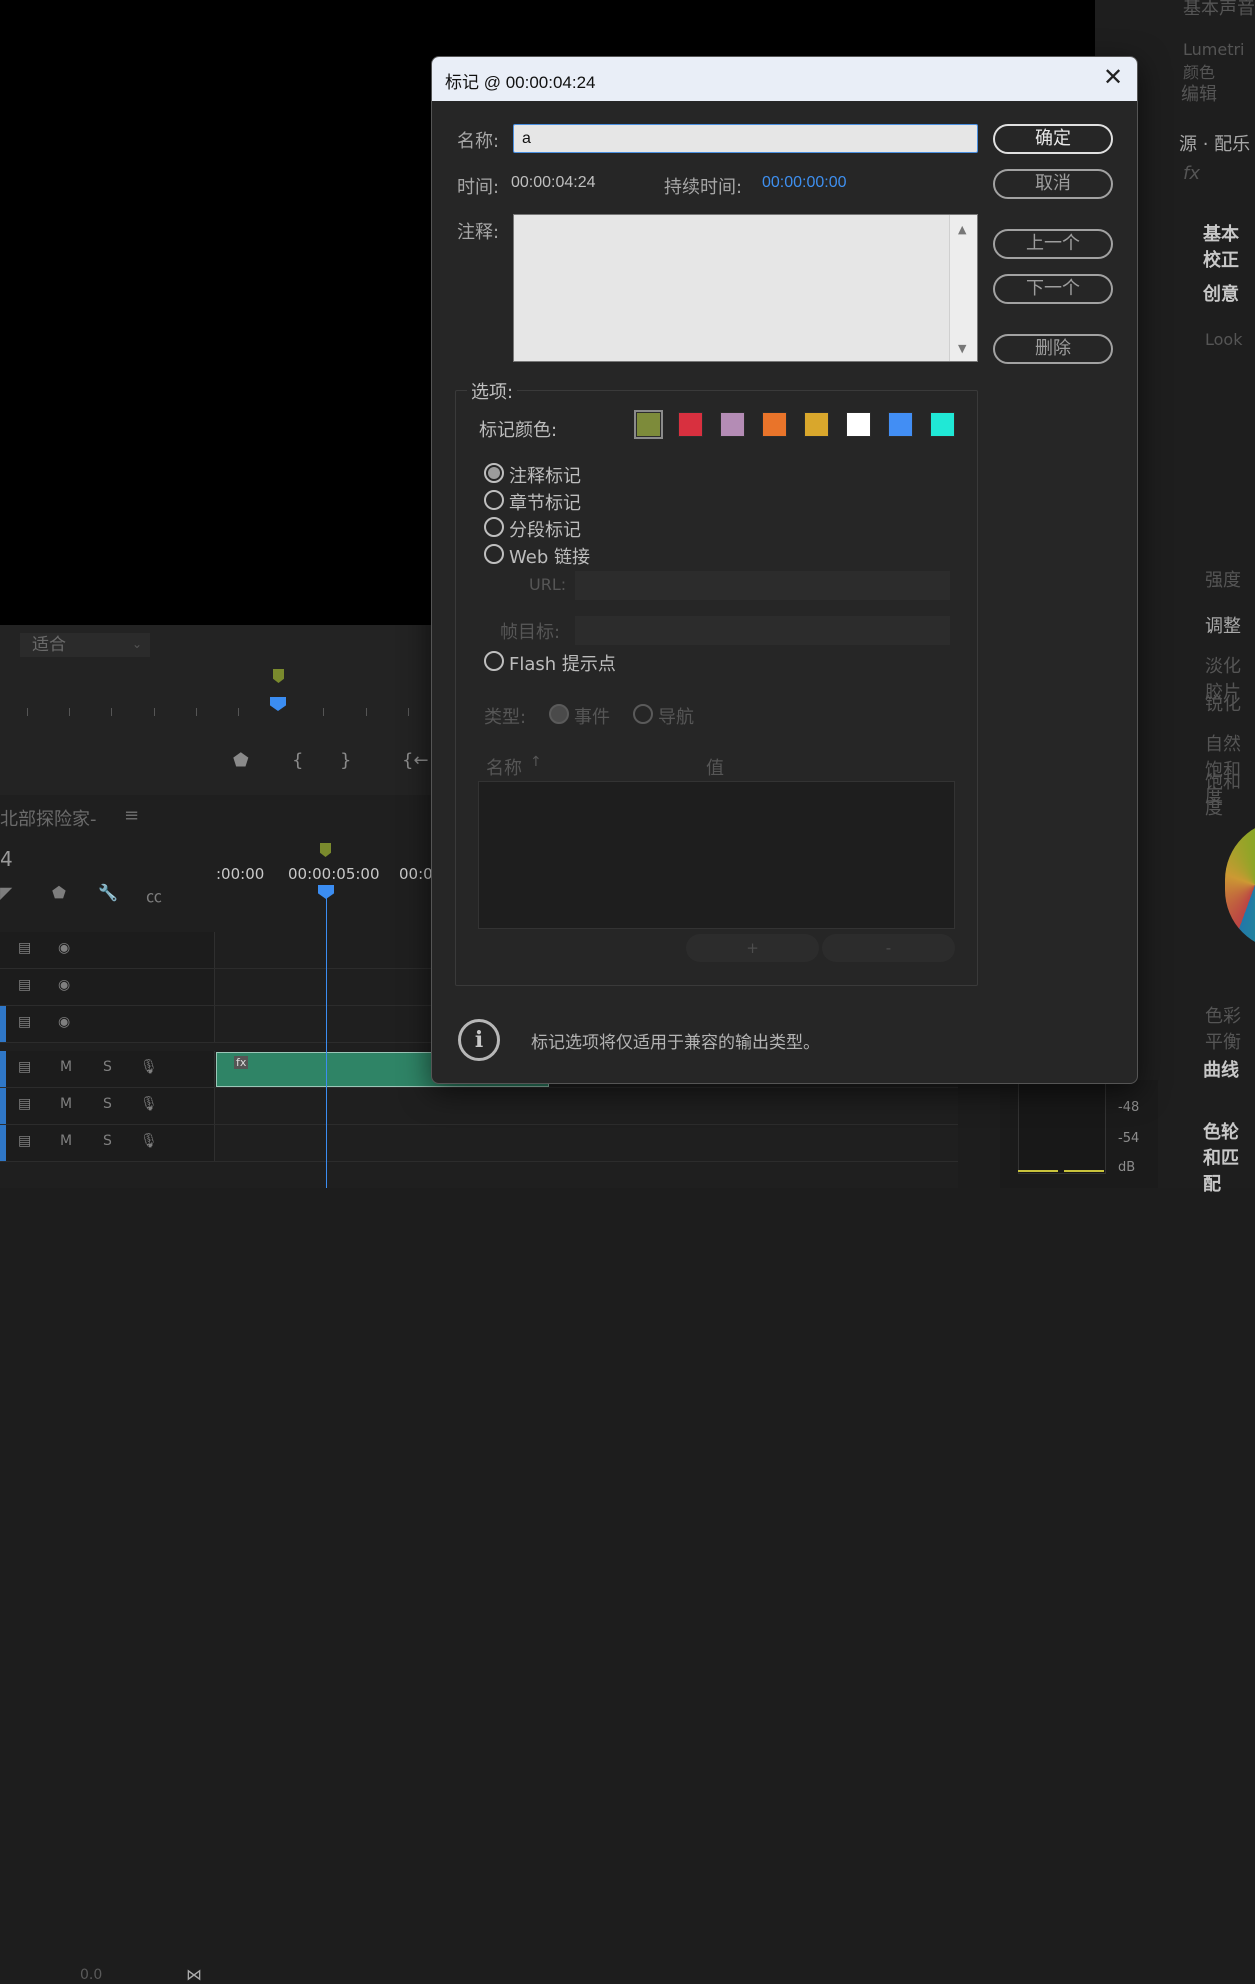  I want to click on panel-tab: 基本声音, so click(1219, 10).